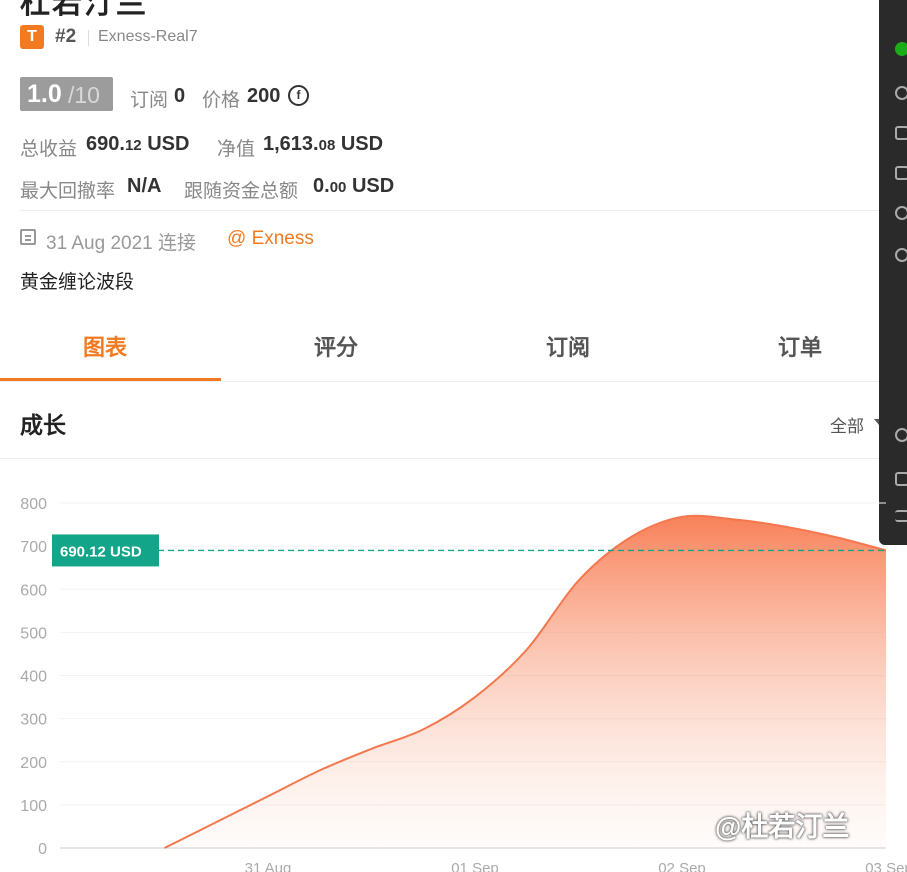  I want to click on y-tick-label: 600, so click(33, 590).